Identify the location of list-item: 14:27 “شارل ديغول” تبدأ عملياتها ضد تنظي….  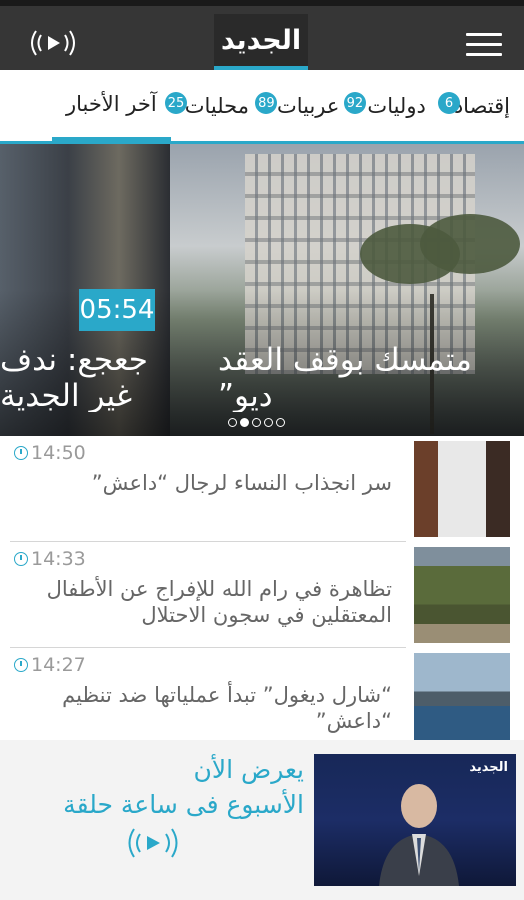
(262, 701).